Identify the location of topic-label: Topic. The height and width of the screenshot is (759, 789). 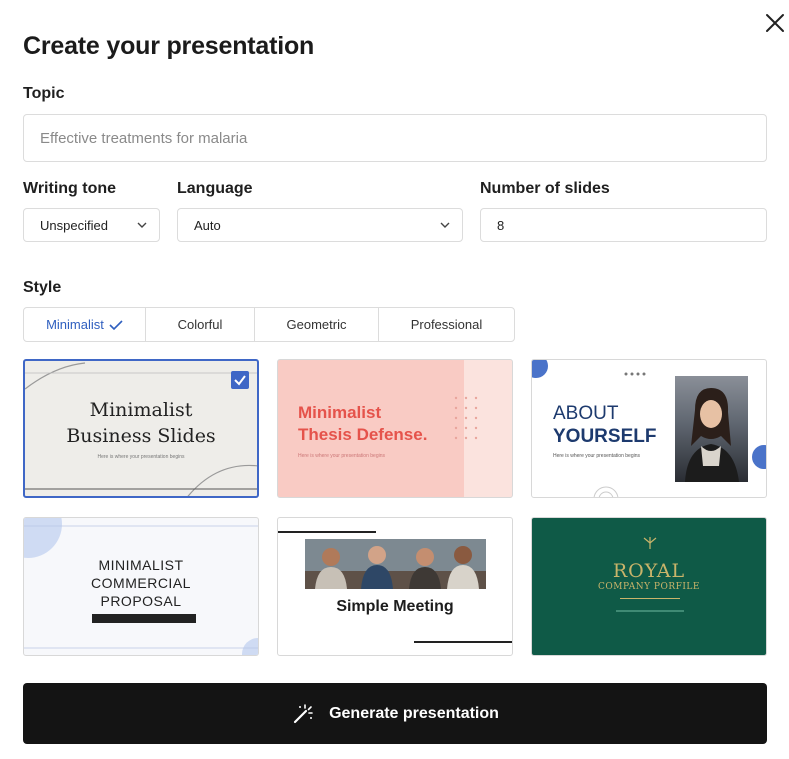
(44, 93).